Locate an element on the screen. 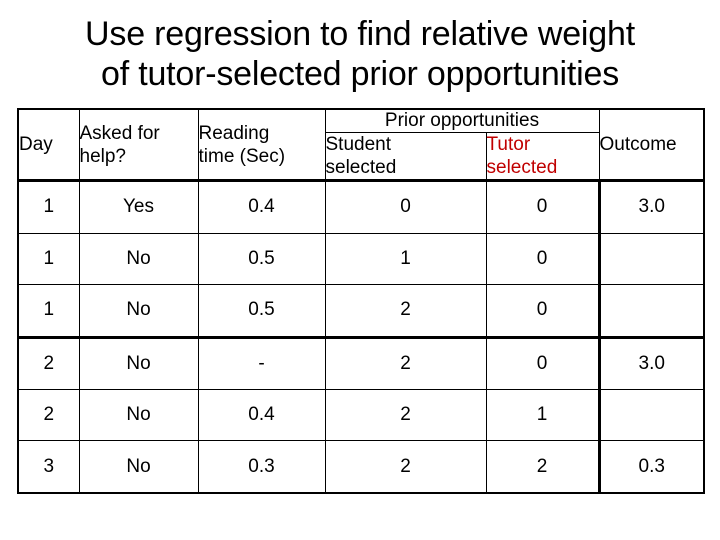 Image resolution: width=720 pixels, height=540 pixels. cell-outcome: 0.3 is located at coordinates (651, 467).